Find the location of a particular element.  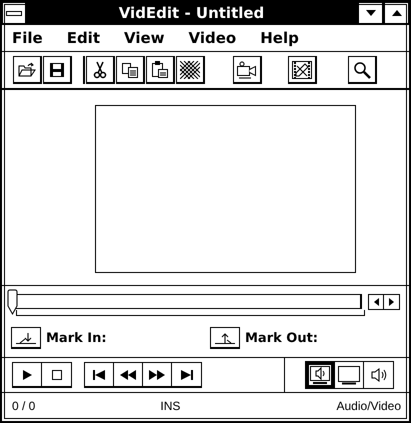

crosshatch-icon is located at coordinates (190, 69).